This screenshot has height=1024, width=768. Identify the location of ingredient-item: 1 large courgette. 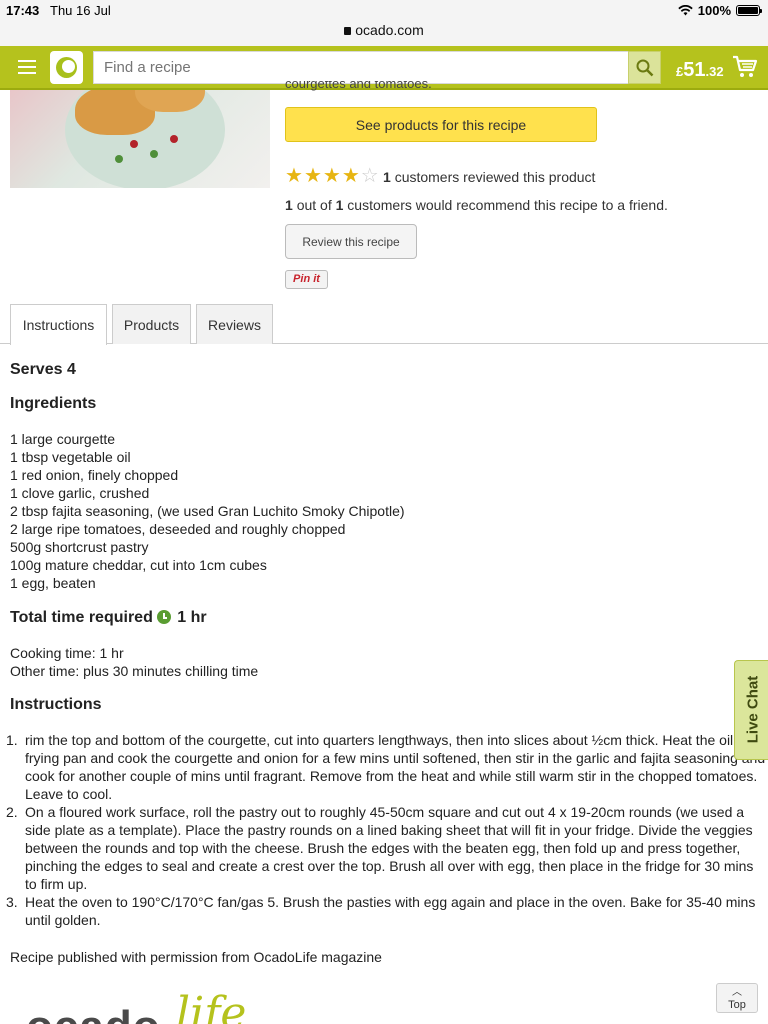
(63, 439).